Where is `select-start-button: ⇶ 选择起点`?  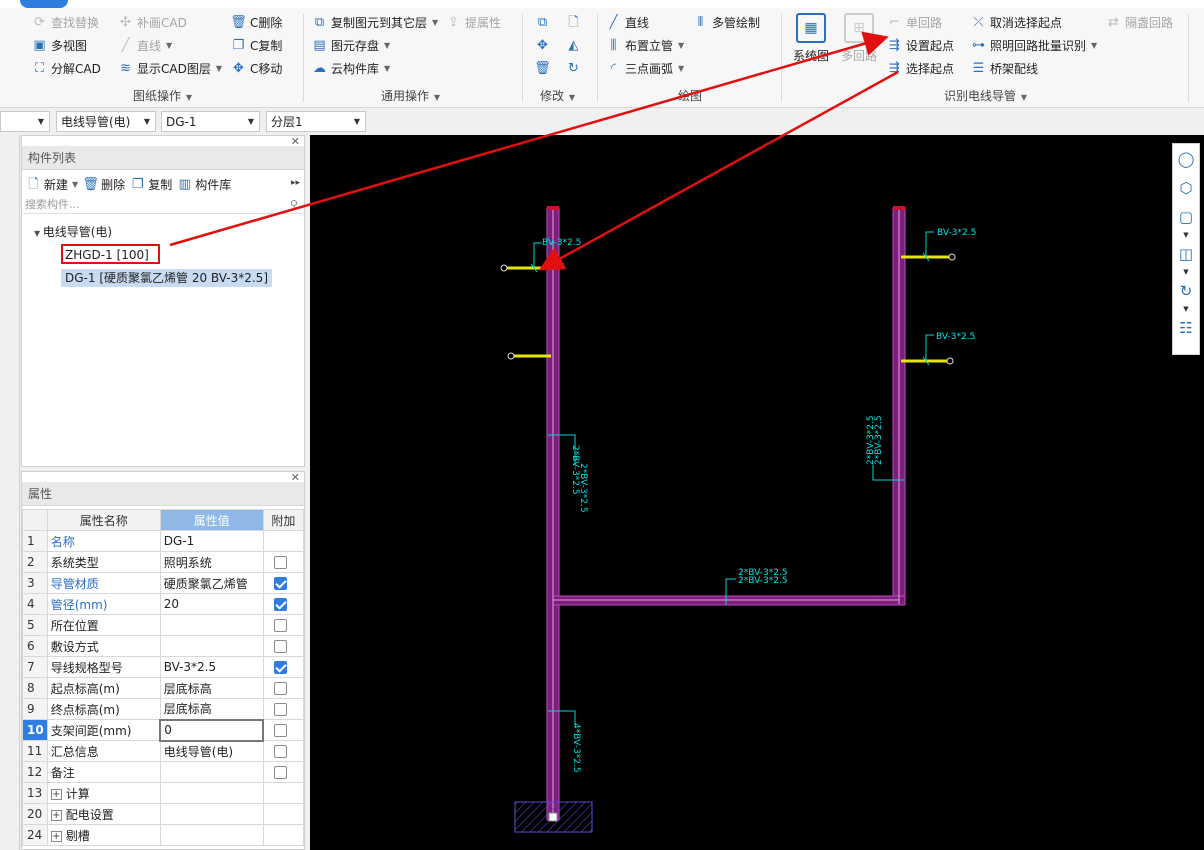
select-start-button: ⇶ 选择起点 is located at coordinates (920, 68).